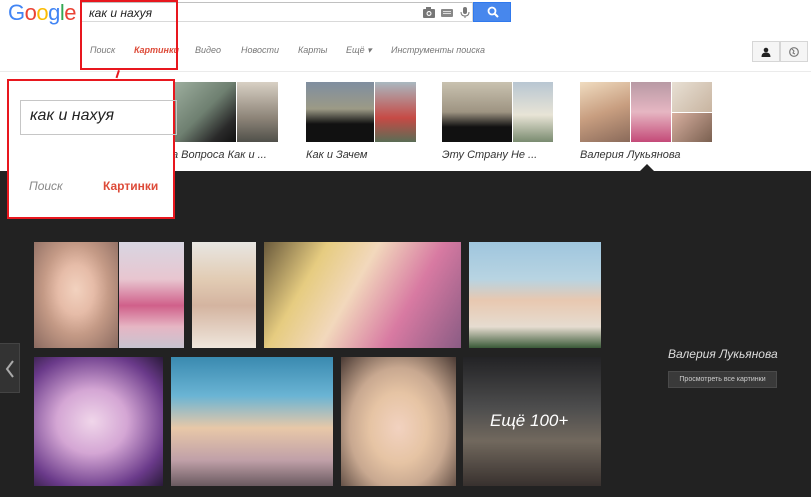 Image resolution: width=811 pixels, height=497 pixels. I want to click on more-results-label: Ещё 100+, so click(529, 421).